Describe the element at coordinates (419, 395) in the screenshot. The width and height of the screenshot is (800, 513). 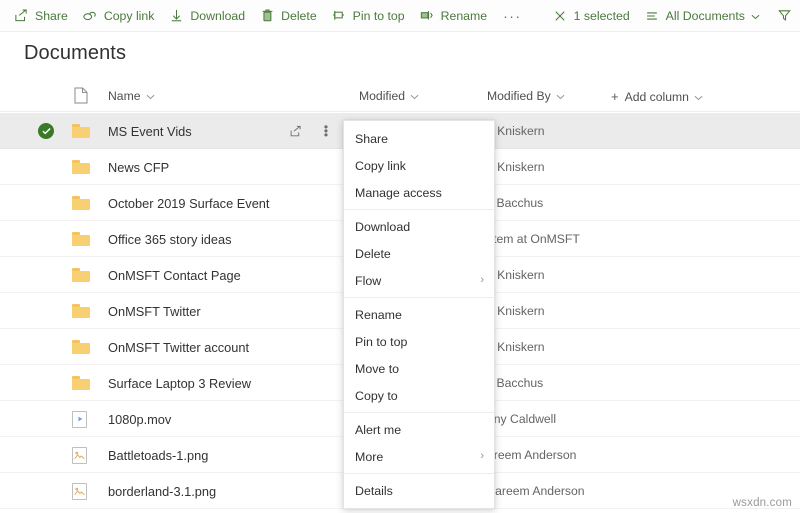
I see `menu-item-copy-to: Copy to` at that location.